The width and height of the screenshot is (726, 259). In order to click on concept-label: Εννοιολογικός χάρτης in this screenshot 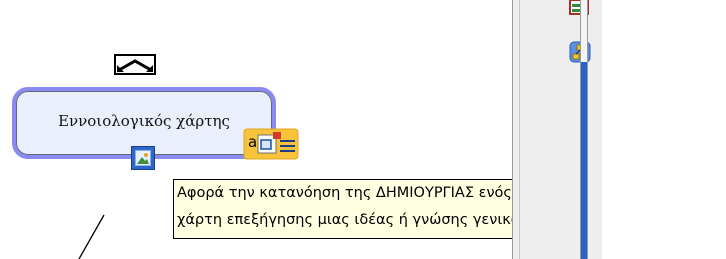, I will do `click(144, 121)`.